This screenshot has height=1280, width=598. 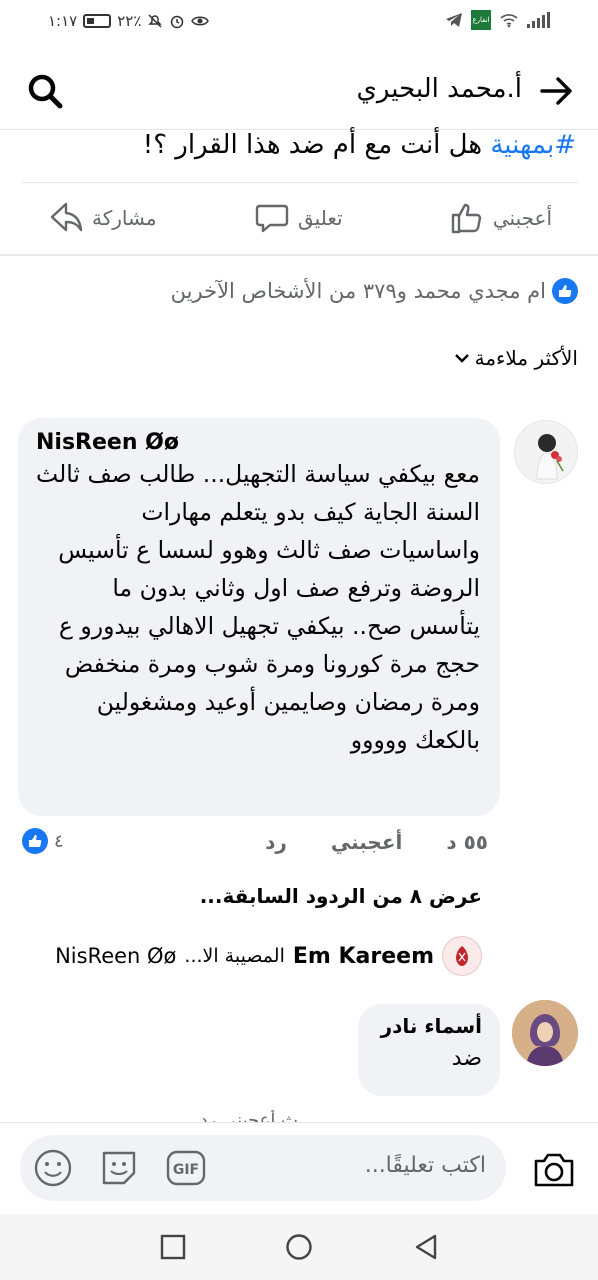 I want to click on search-icon, so click(x=45, y=91).